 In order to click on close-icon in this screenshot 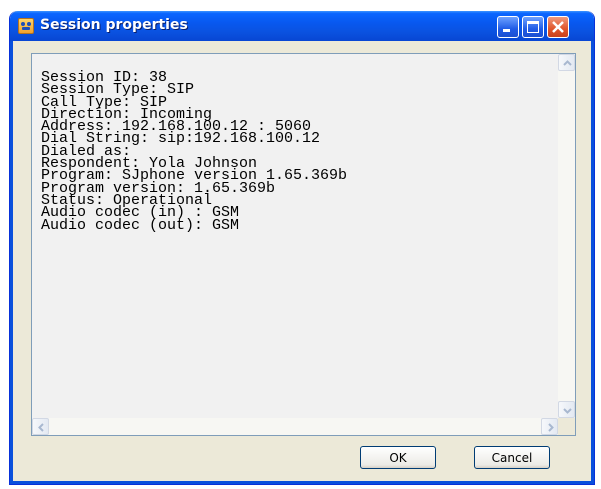, I will do `click(558, 27)`.